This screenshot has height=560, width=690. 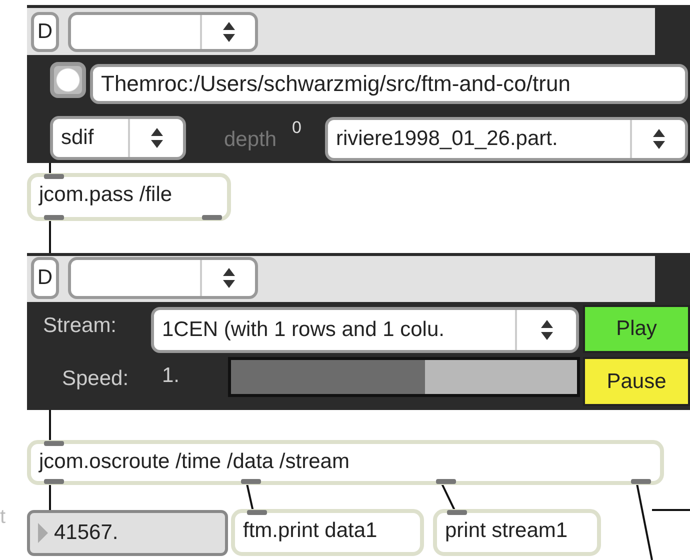 What do you see at coordinates (517, 532) in the screenshot?
I see `object-box: print stream1` at bounding box center [517, 532].